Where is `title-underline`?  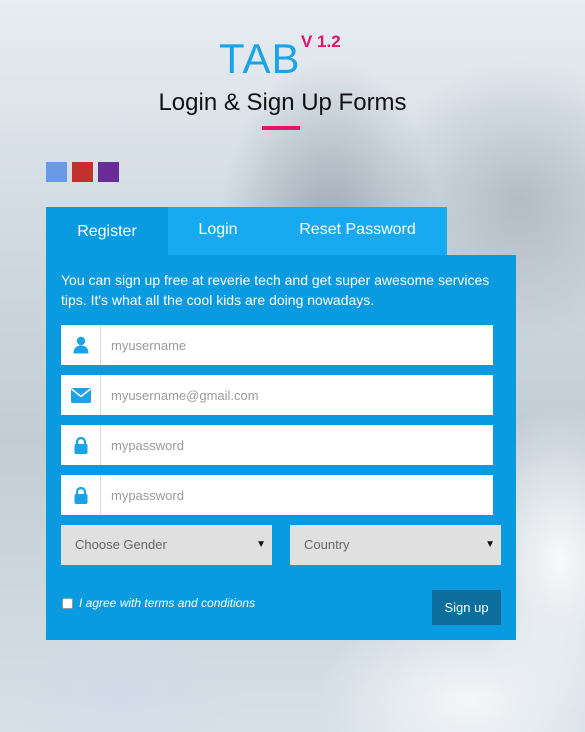
title-underline is located at coordinates (281, 128).